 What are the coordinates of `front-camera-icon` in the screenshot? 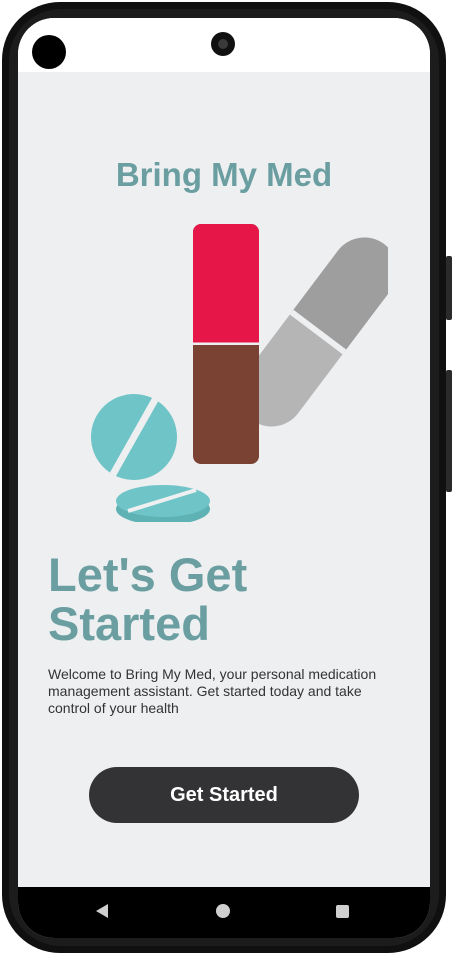 It's located at (223, 44).